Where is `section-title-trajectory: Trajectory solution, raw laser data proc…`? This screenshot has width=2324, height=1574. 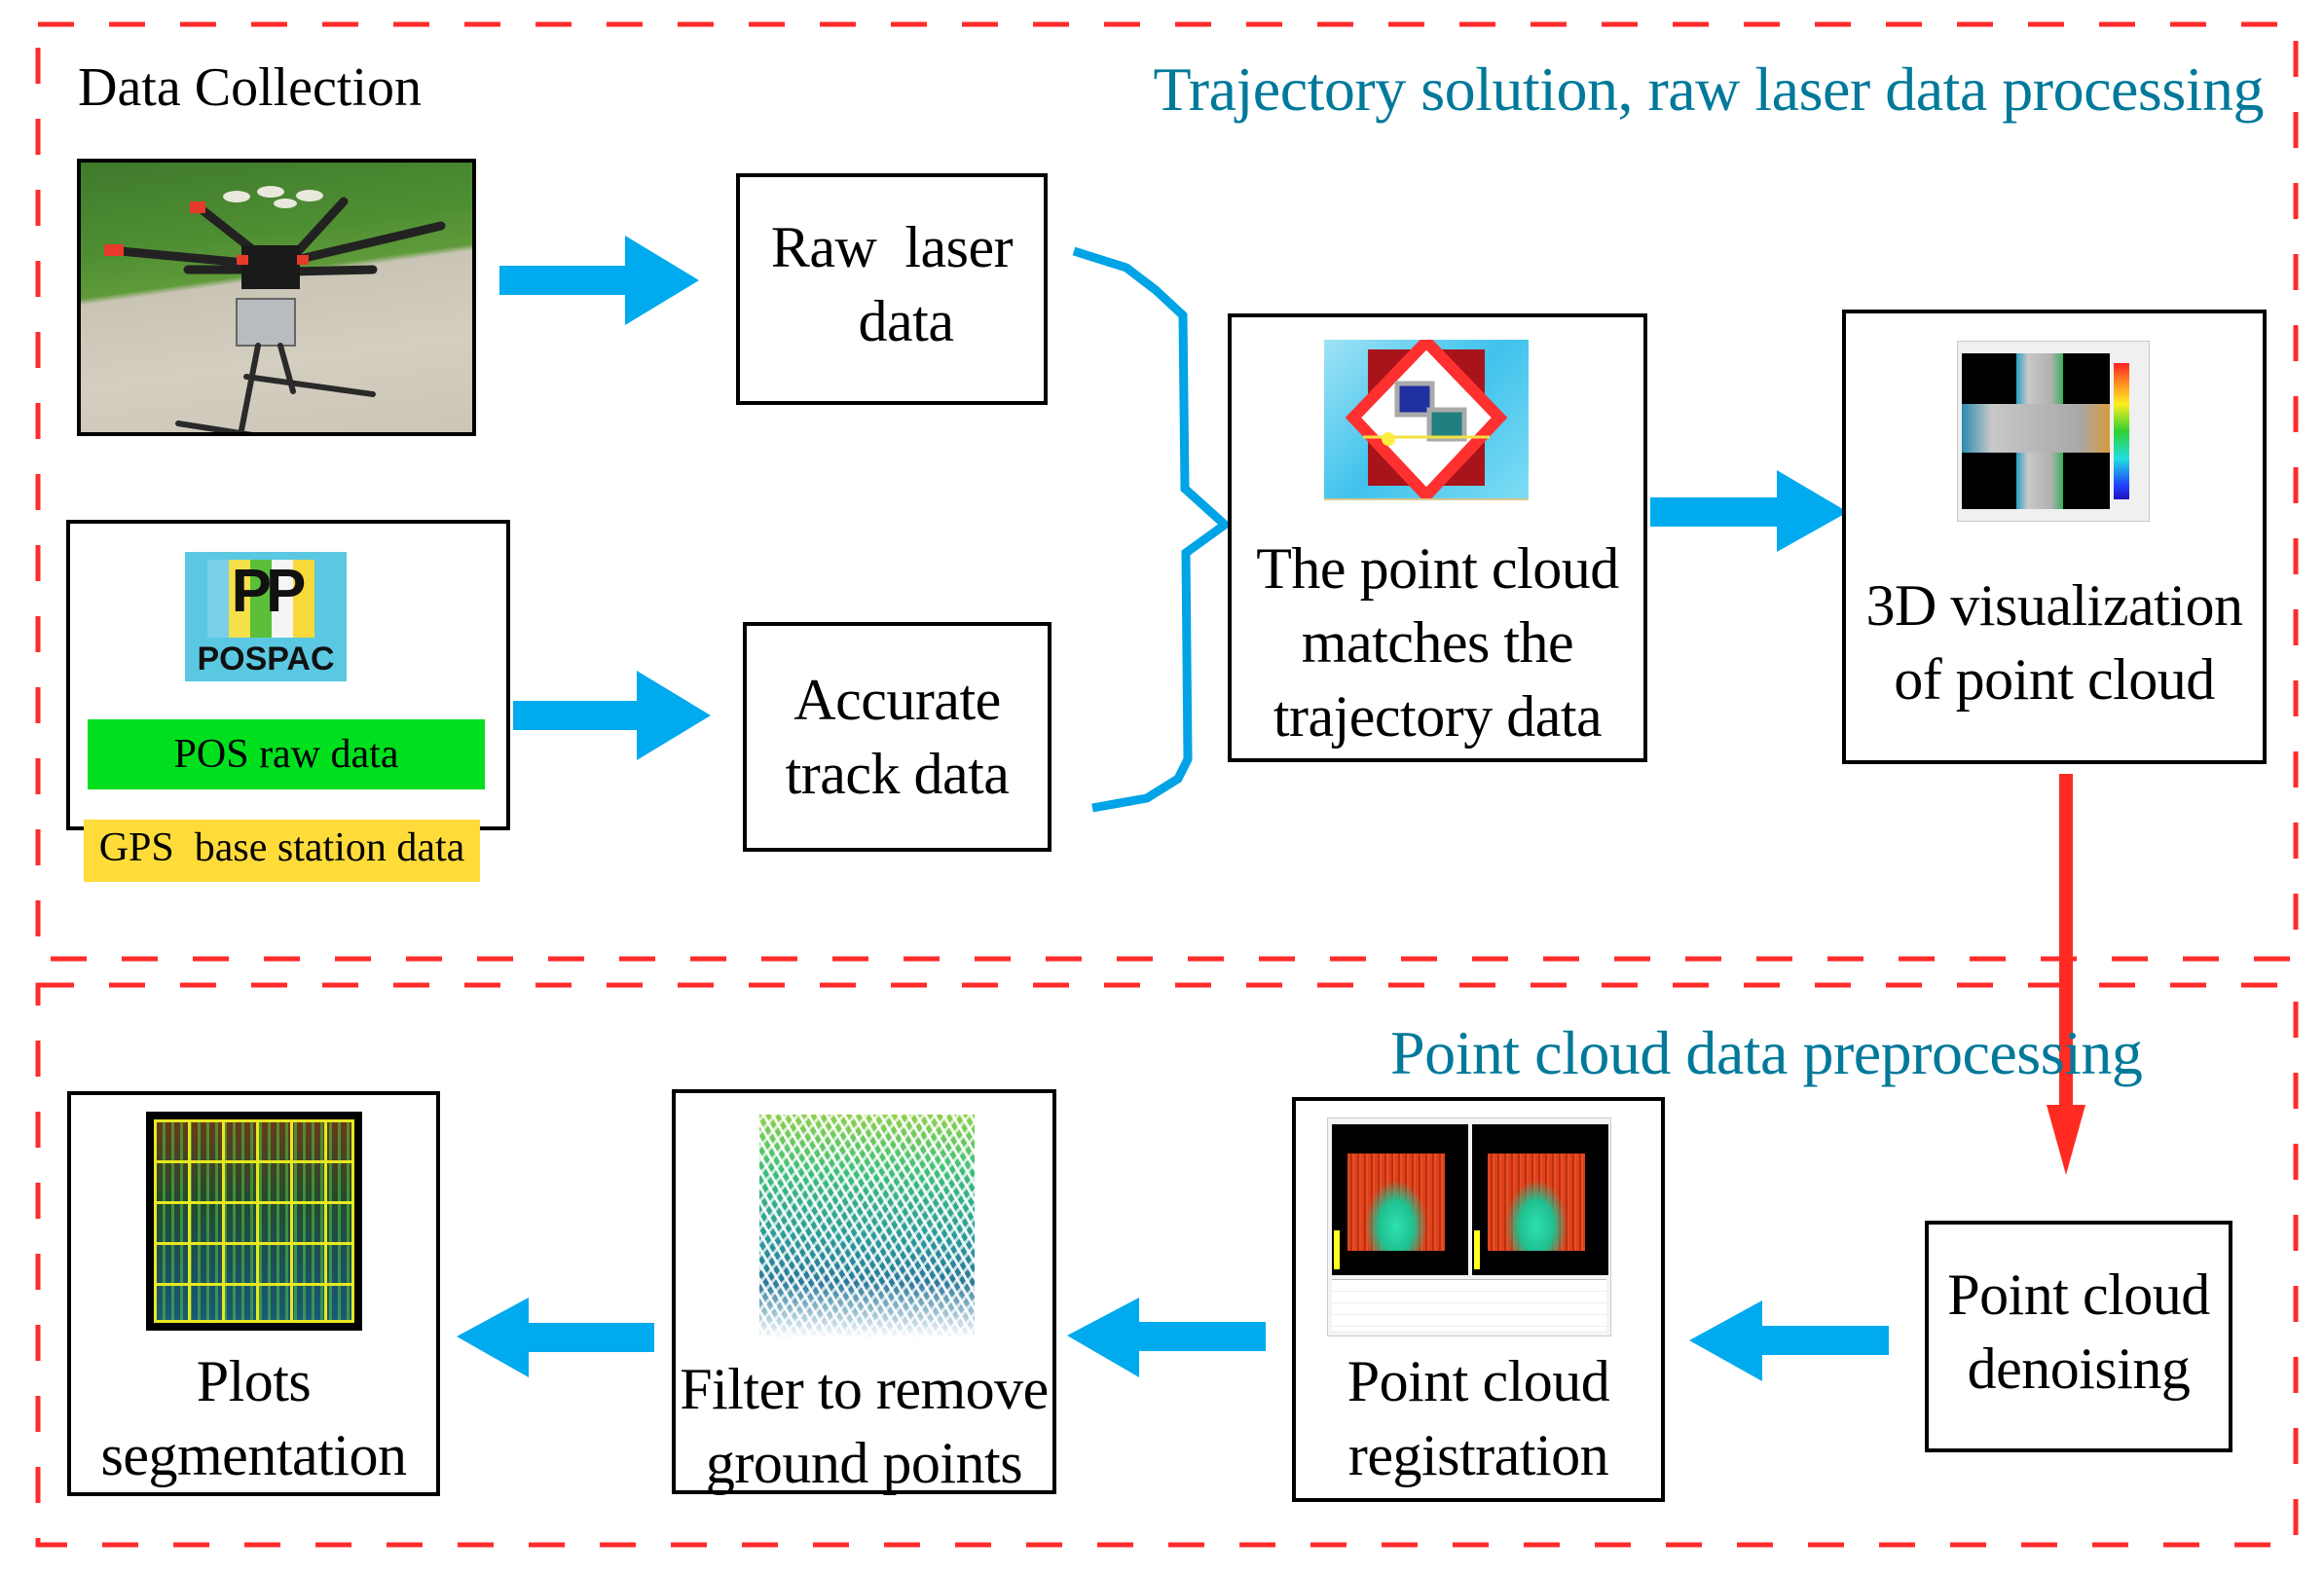
section-title-trajectory: Trajectory solution, raw laser data proc… is located at coordinates (1708, 89).